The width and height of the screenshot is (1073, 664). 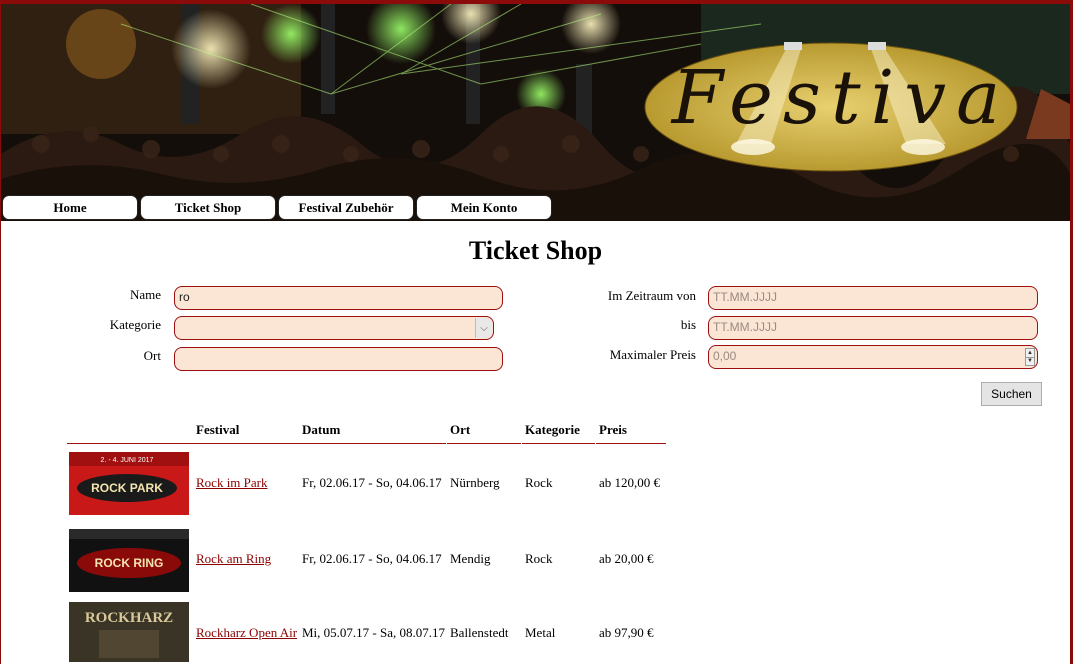 I want to click on date-from-input: TT.MM.JJJJ, so click(x=873, y=298).